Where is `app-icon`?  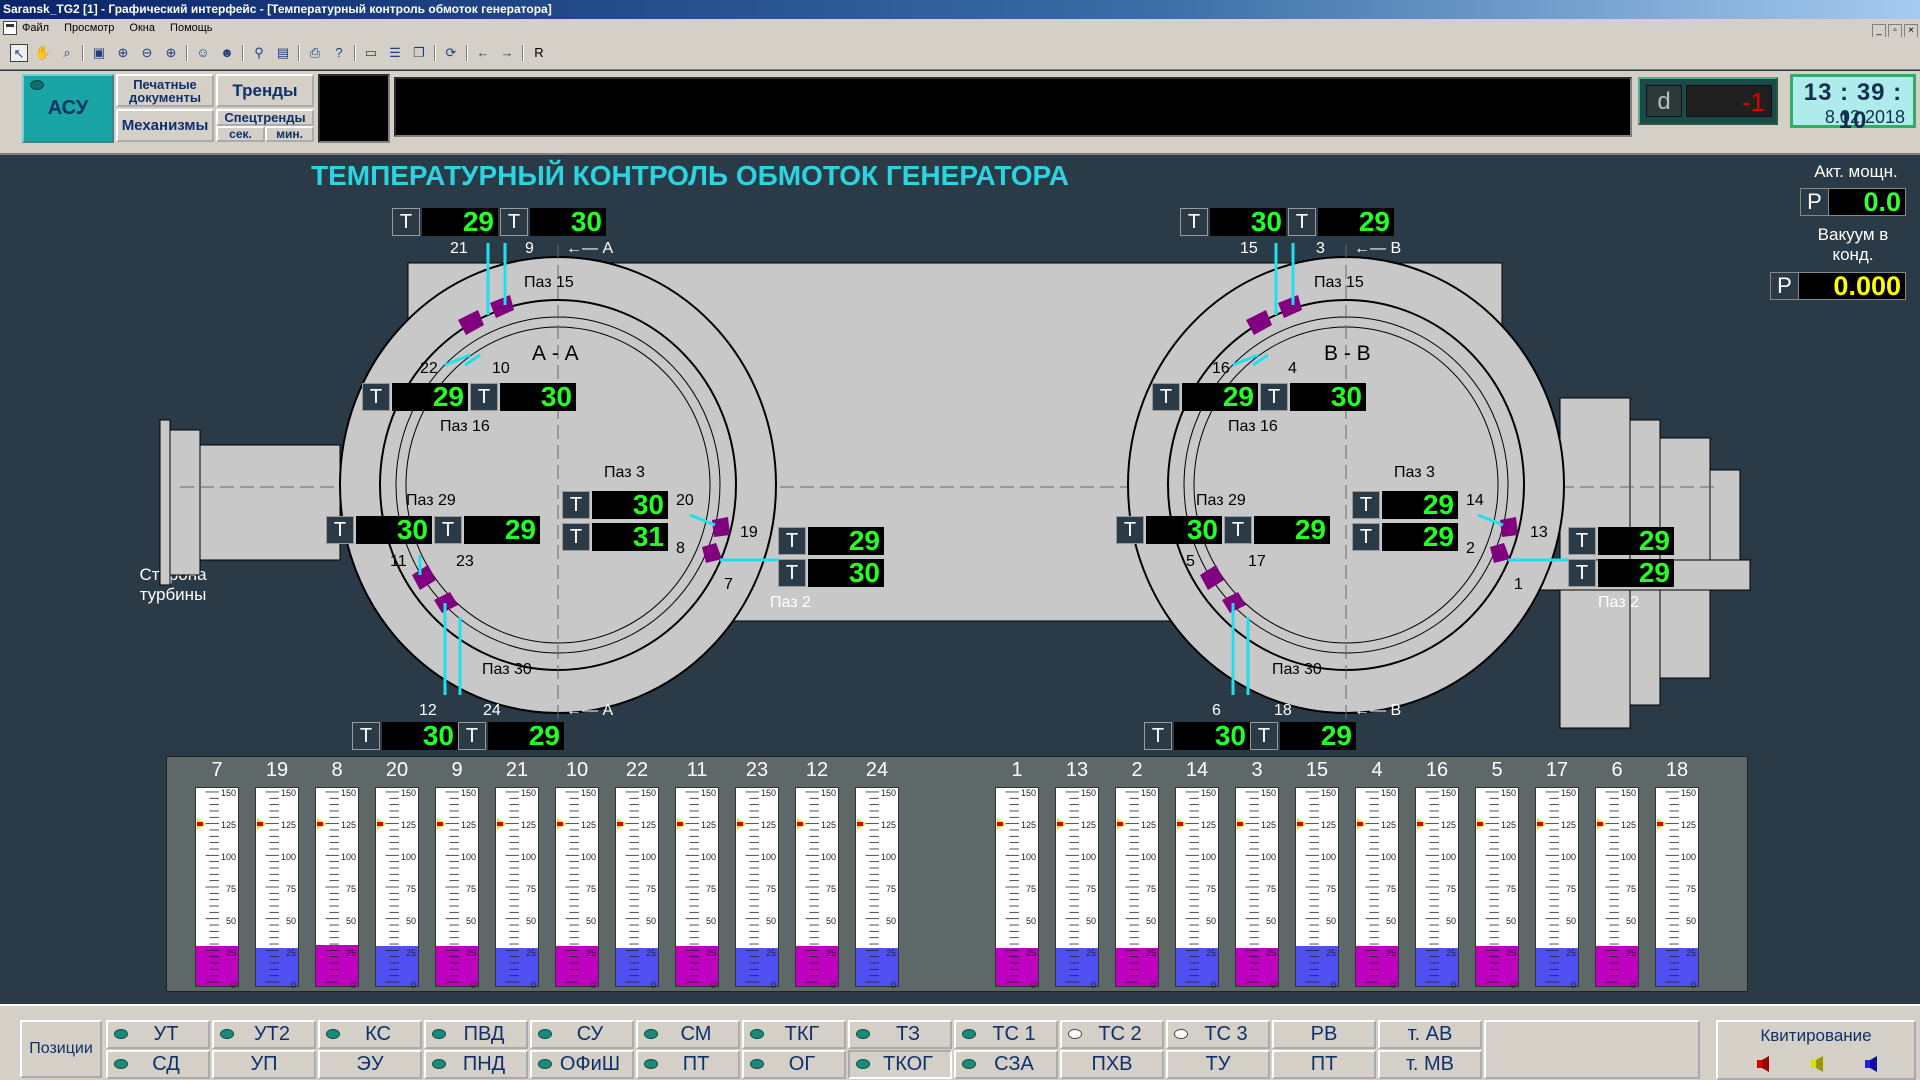
app-icon is located at coordinates (10, 28).